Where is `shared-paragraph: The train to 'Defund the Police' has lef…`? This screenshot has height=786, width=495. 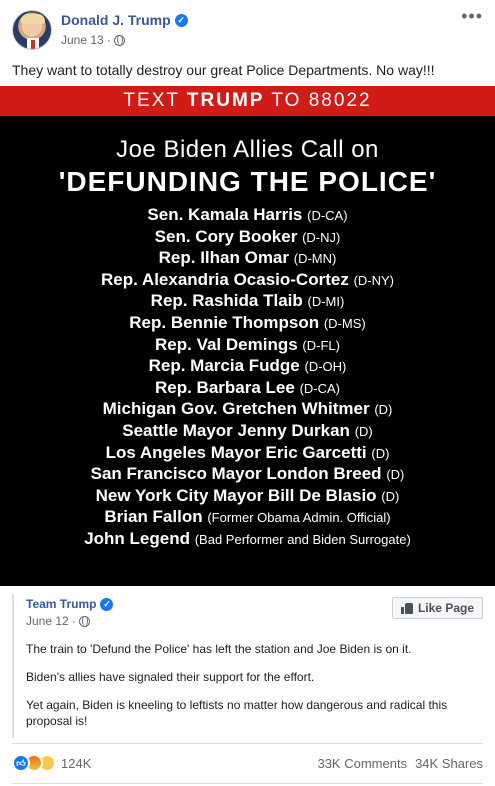 shared-paragraph: The train to 'Defund the Police' has lef… is located at coordinates (219, 649).